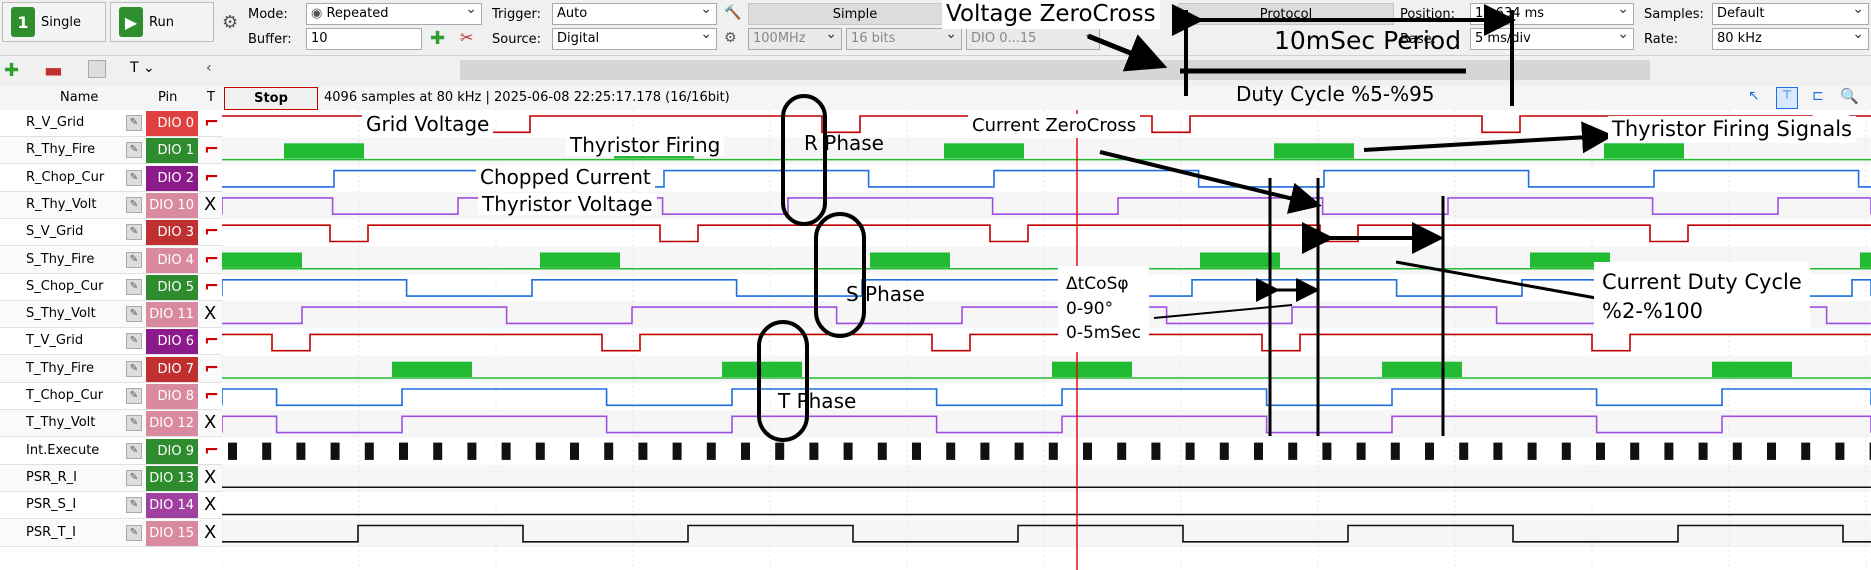  I want to click on delta-line-1: ΔtCoSφ, so click(1097, 284).